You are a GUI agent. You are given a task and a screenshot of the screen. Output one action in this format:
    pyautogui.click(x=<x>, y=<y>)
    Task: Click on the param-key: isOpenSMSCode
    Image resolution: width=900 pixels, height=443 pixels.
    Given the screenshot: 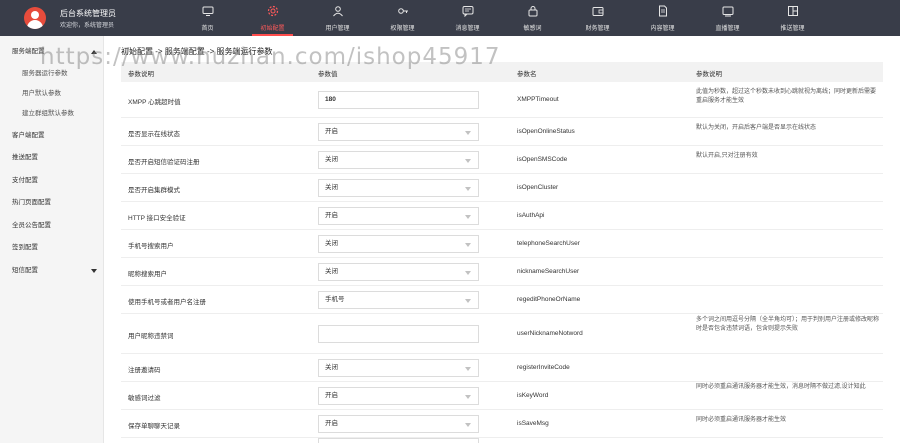 What is the action you would take?
    pyautogui.click(x=542, y=159)
    